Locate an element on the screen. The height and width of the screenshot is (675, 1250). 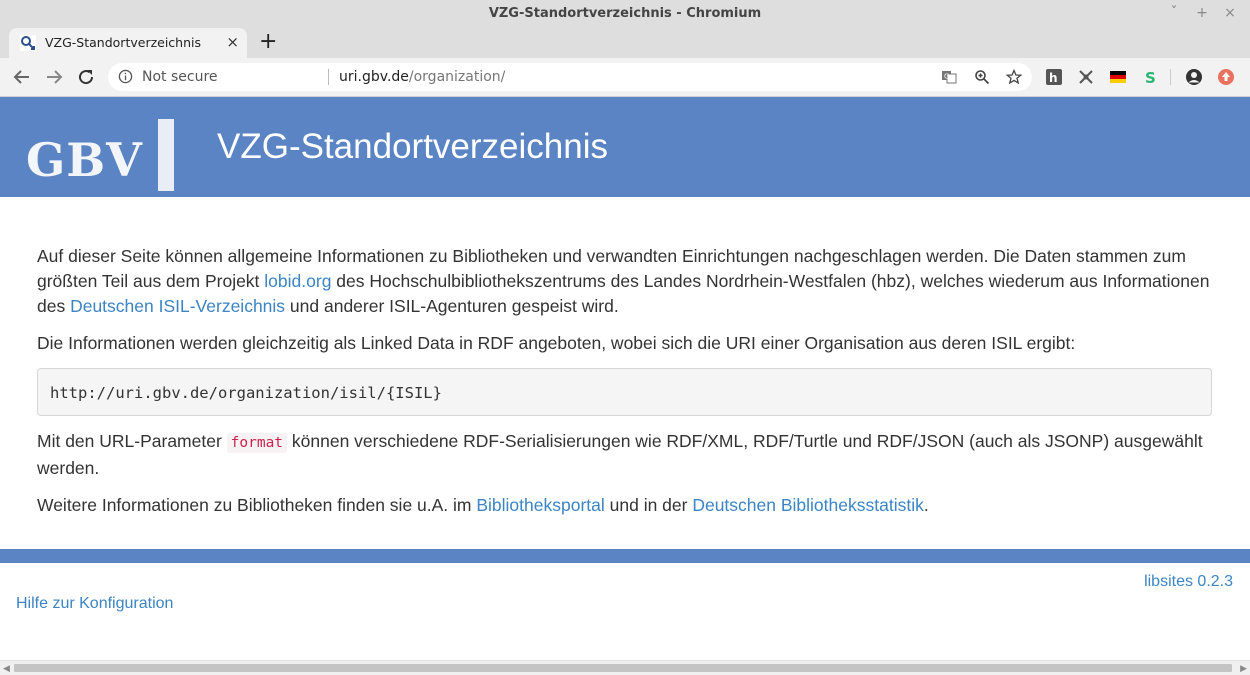
address-bar: Not secure uri.gbv.de/organization/ G is located at coordinates (570, 77).